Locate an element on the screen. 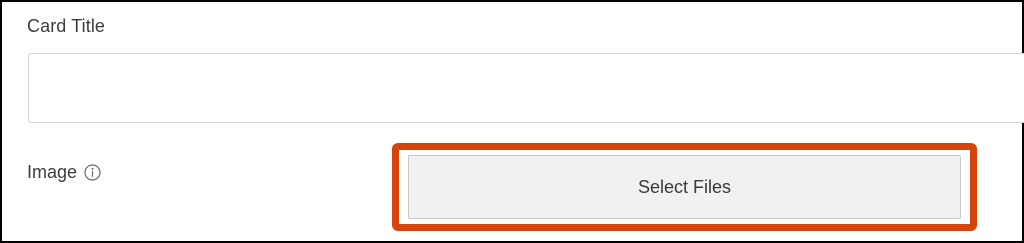  select-files-button: Select Files is located at coordinates (684, 187).